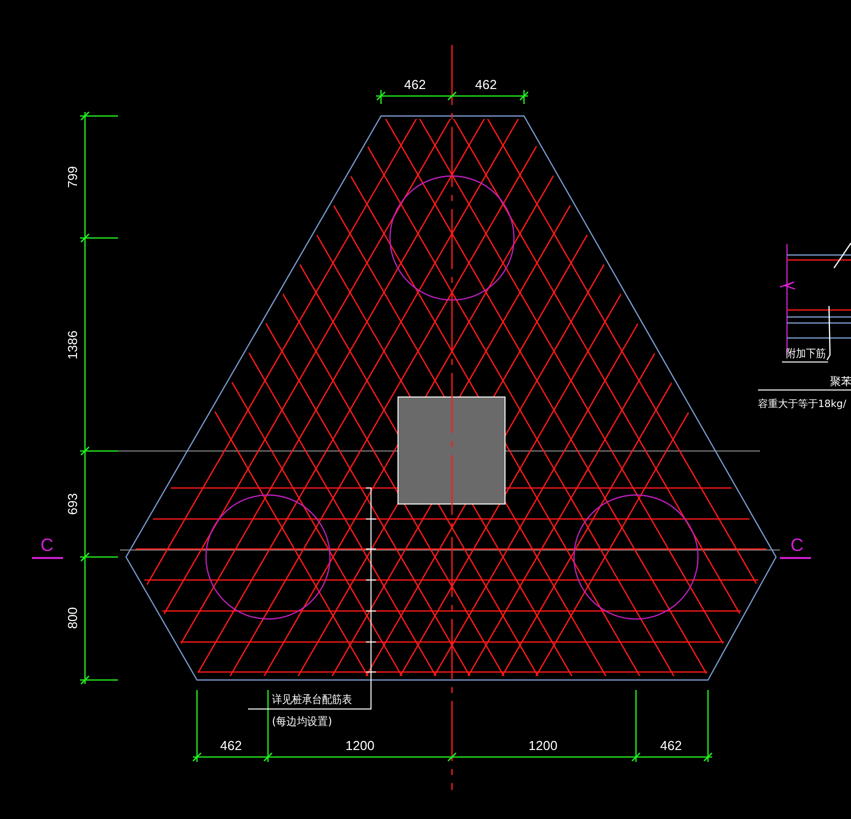 This screenshot has width=851, height=819. What do you see at coordinates (72, 504) in the screenshot?
I see `dimension-text: 693` at bounding box center [72, 504].